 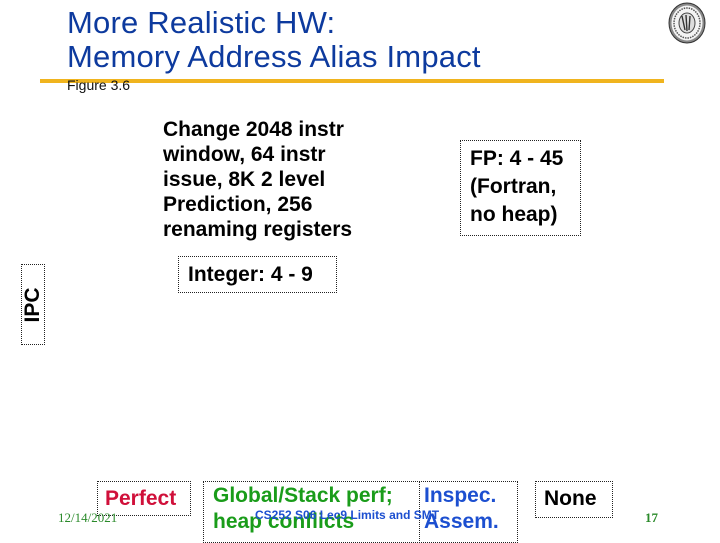 What do you see at coordinates (238, 204) in the screenshot?
I see `description-line: Prediction, 256` at bounding box center [238, 204].